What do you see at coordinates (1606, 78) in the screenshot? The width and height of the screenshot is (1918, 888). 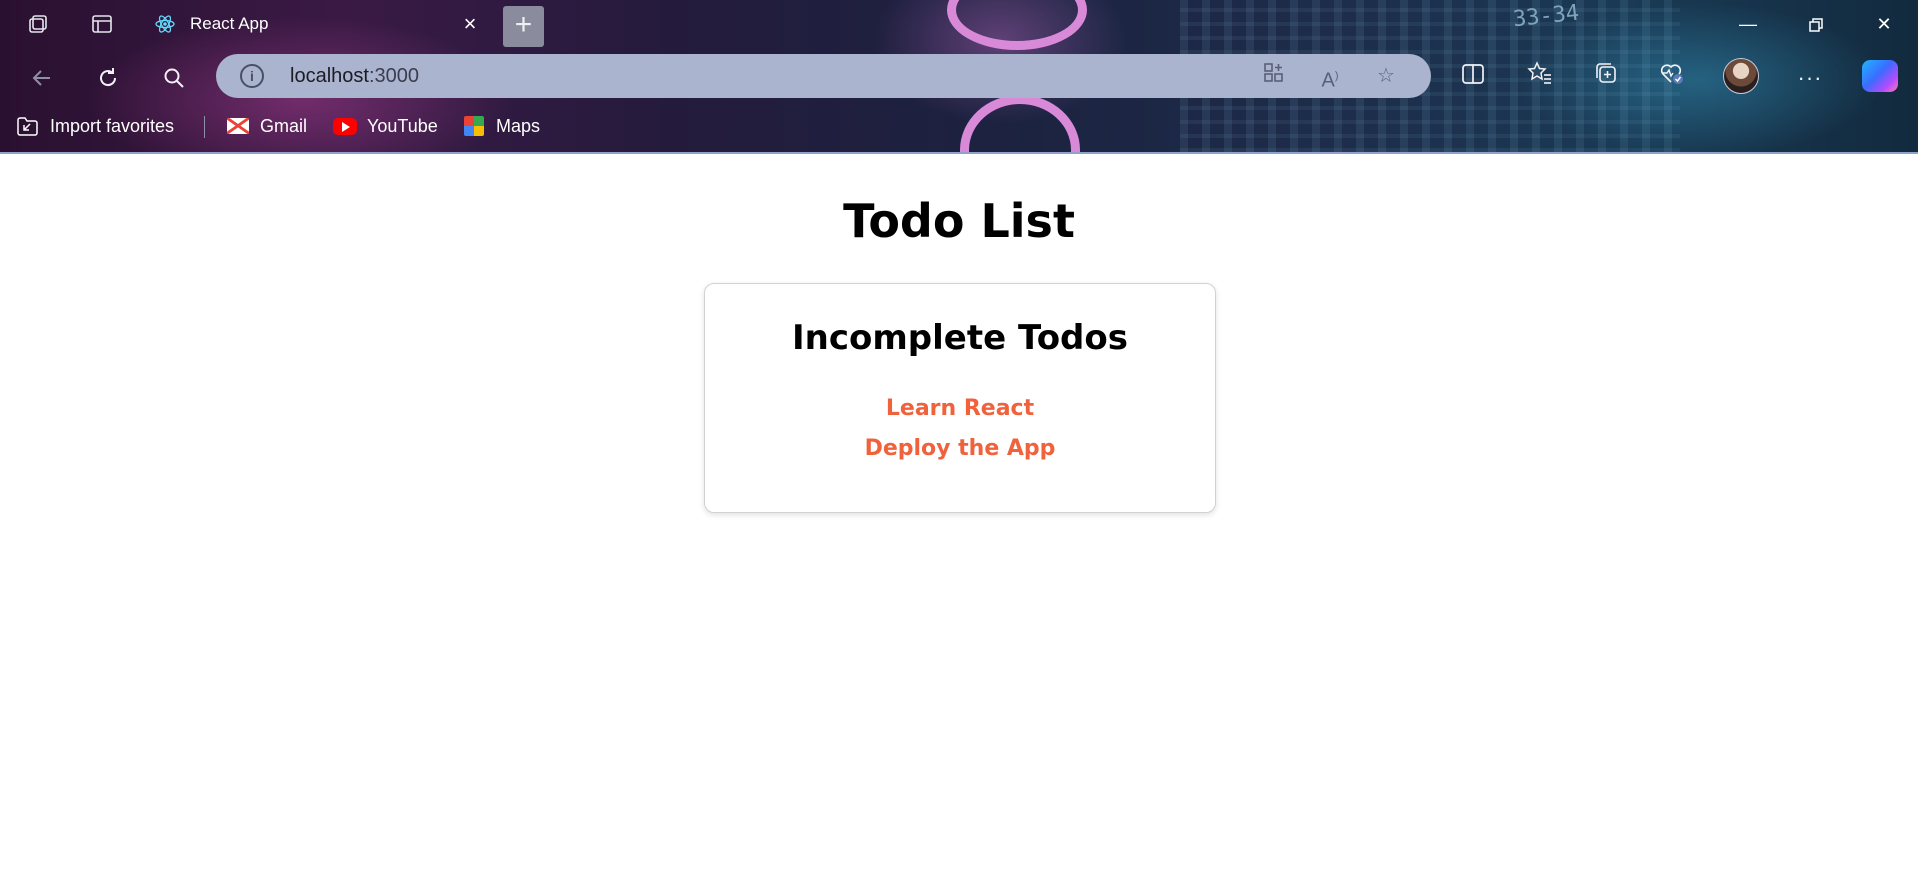 I see `collections-icon` at bounding box center [1606, 78].